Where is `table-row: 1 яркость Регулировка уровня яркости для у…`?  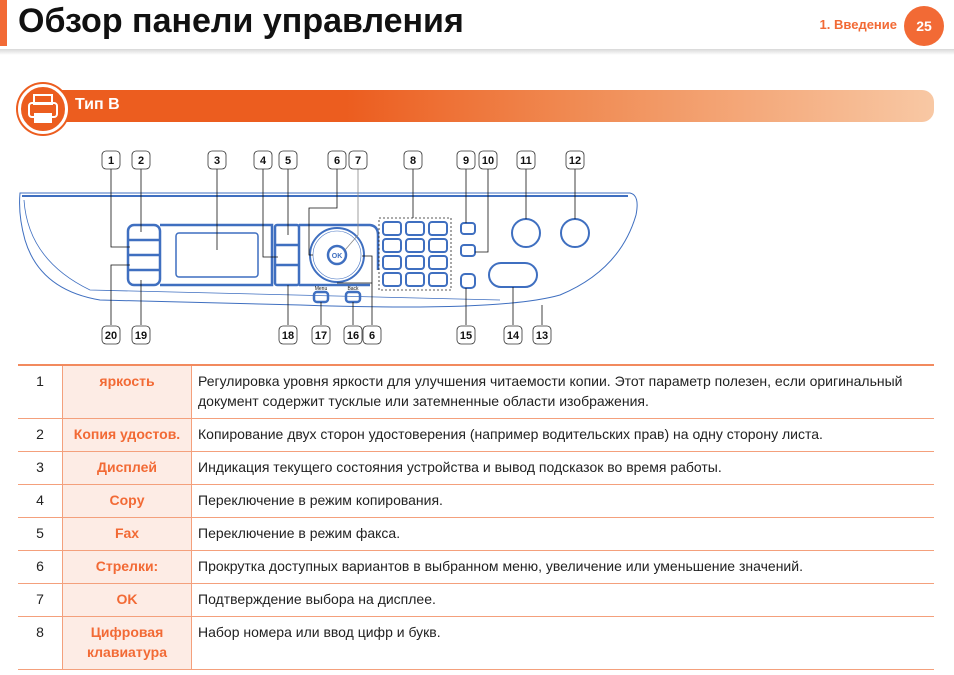 table-row: 1 яркость Регулировка уровня яркости для у… is located at coordinates (476, 391).